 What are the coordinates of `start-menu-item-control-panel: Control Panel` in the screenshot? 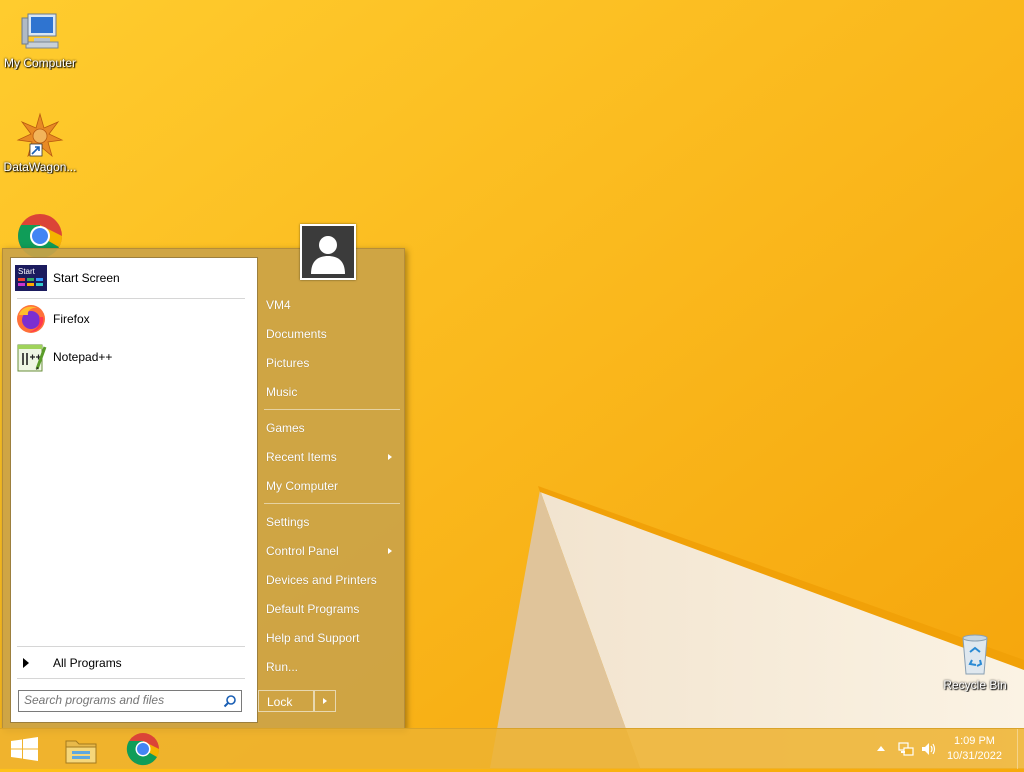 It's located at (332, 551).